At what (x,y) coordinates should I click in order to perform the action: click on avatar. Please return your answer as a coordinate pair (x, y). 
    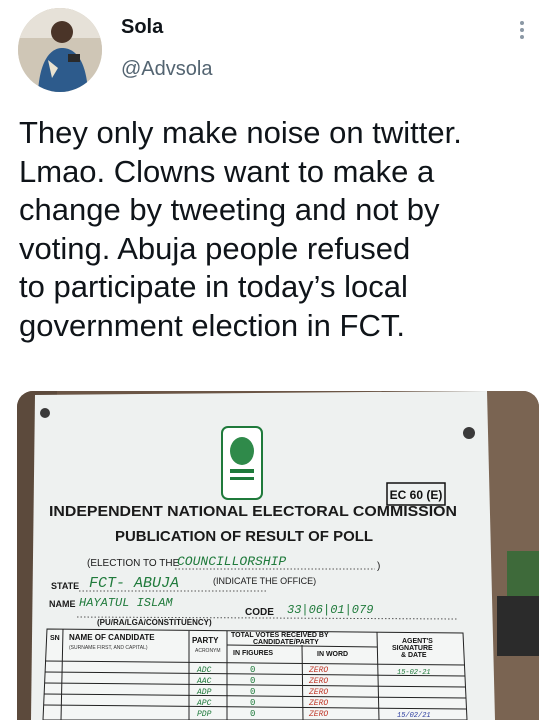
    Looking at the image, I should click on (60, 50).